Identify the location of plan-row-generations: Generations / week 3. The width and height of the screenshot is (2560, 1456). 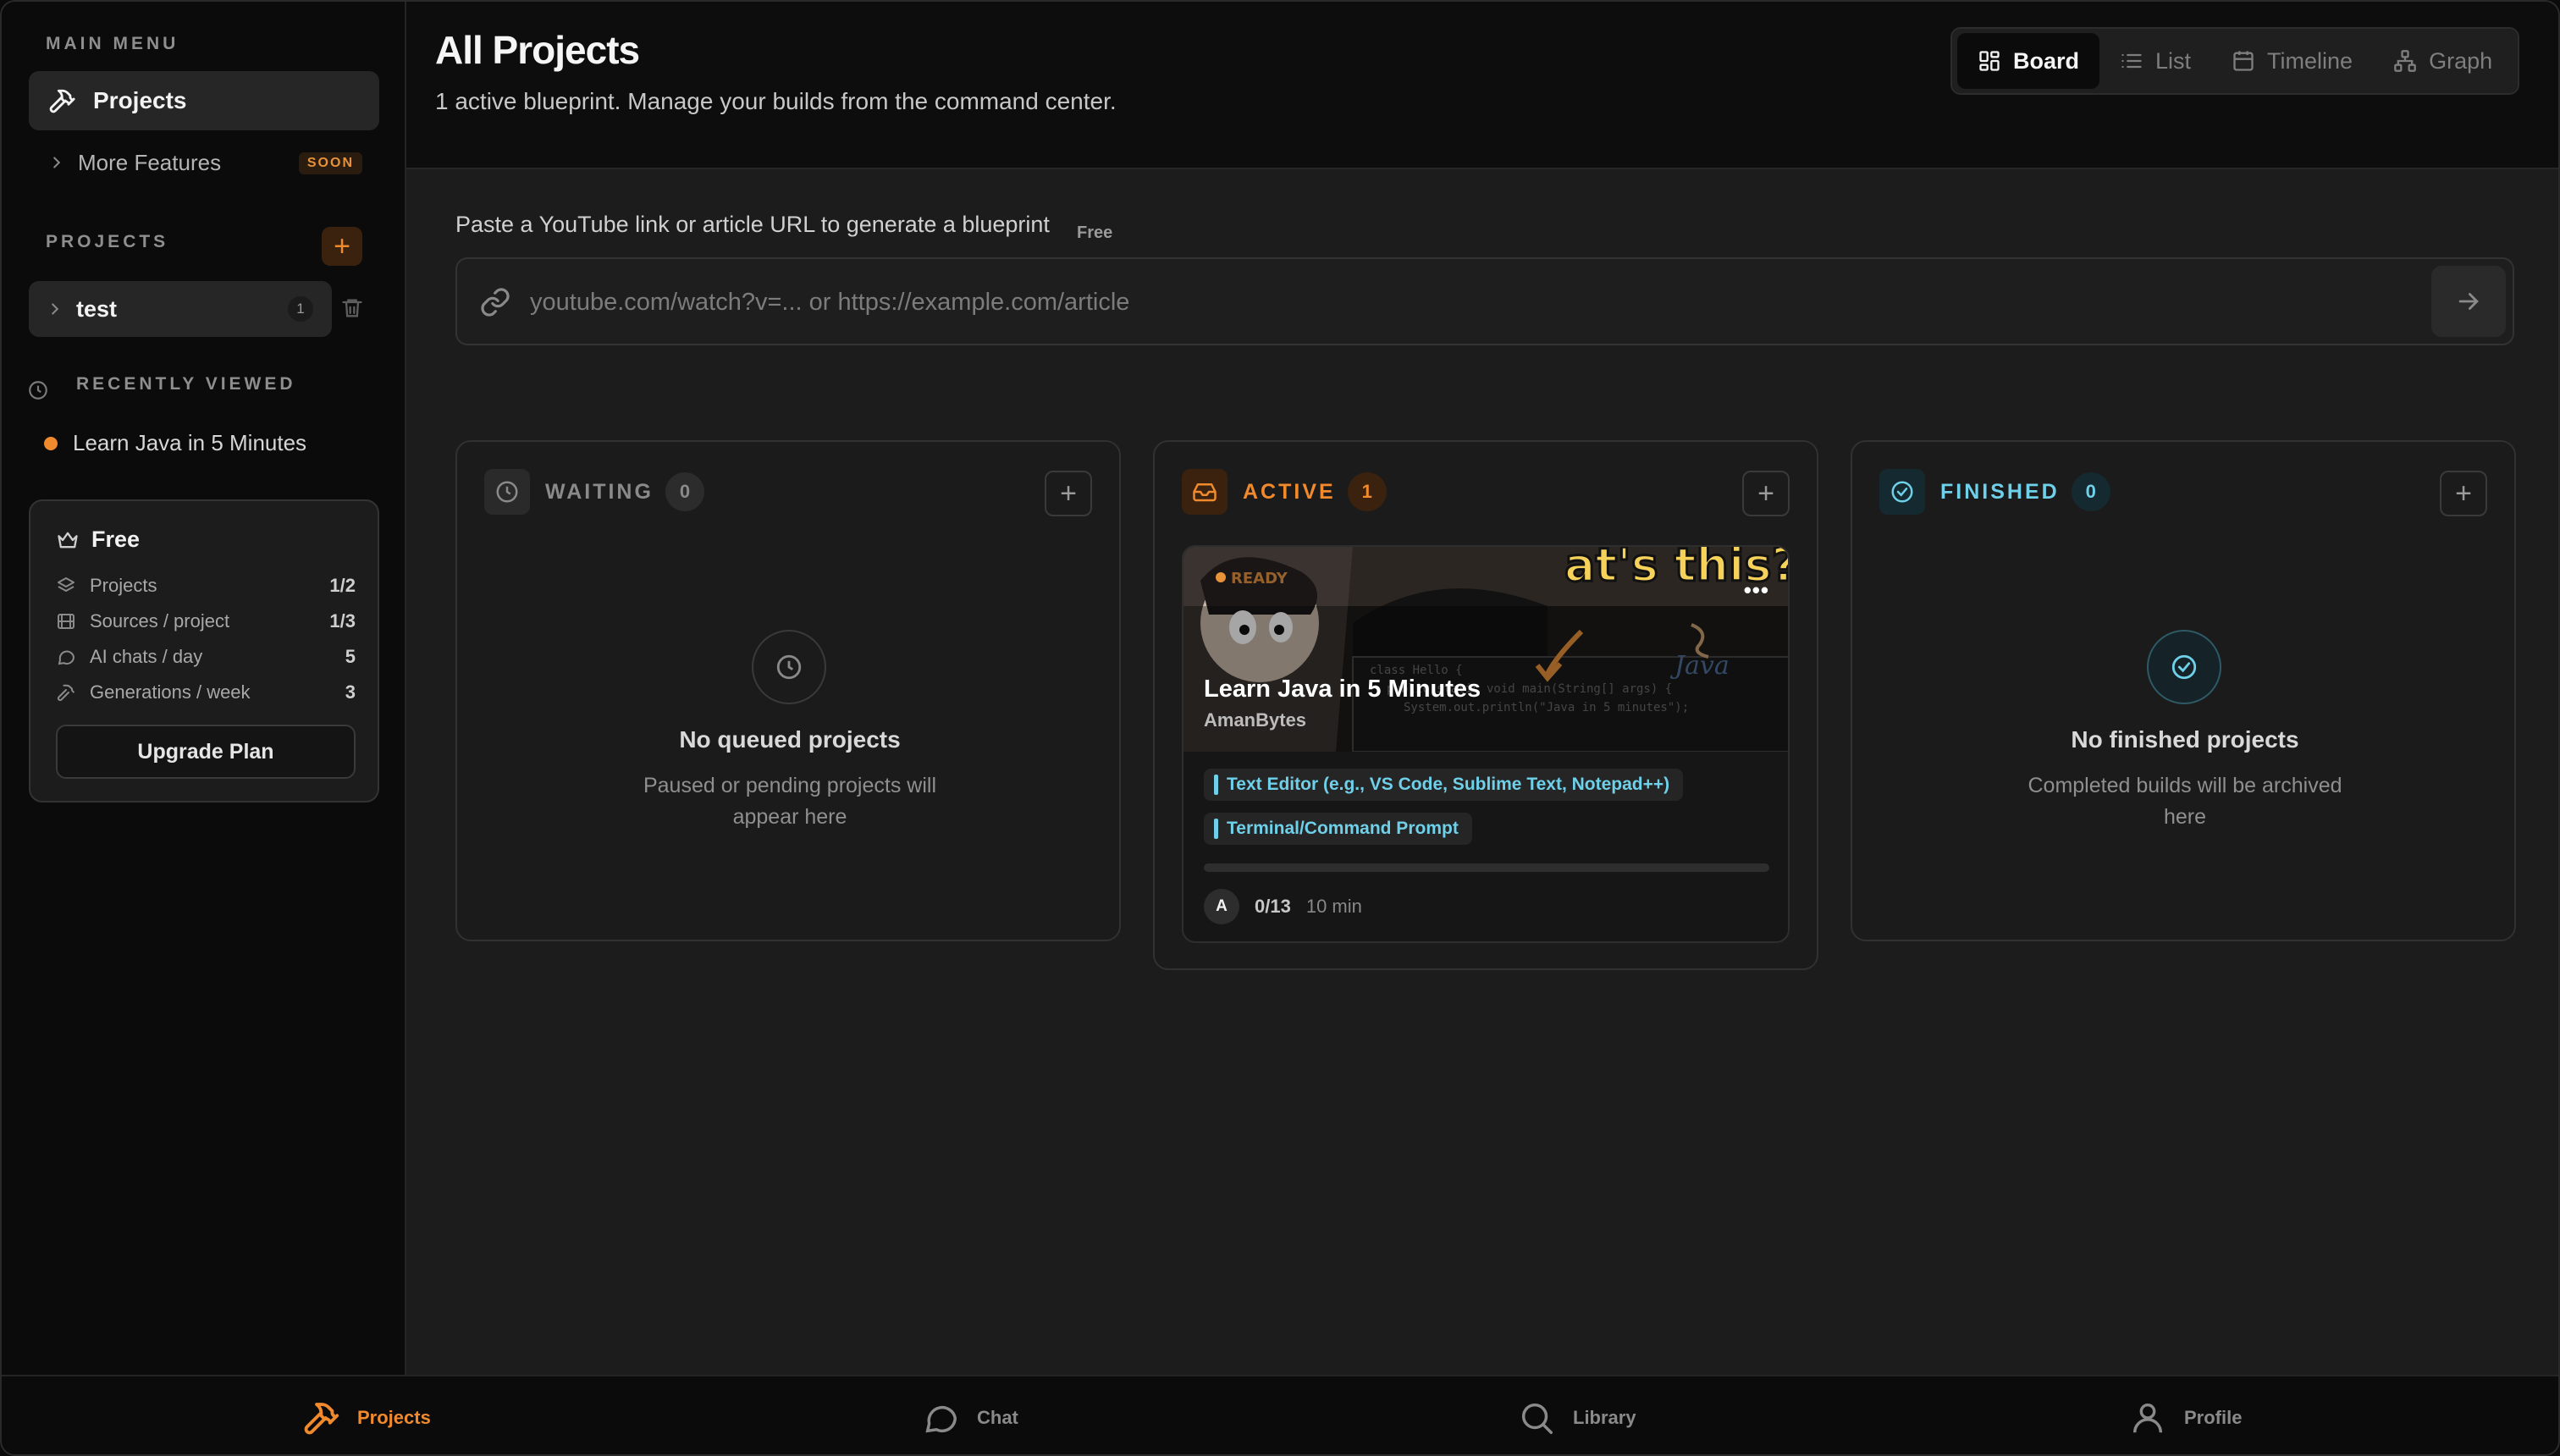
(206, 692).